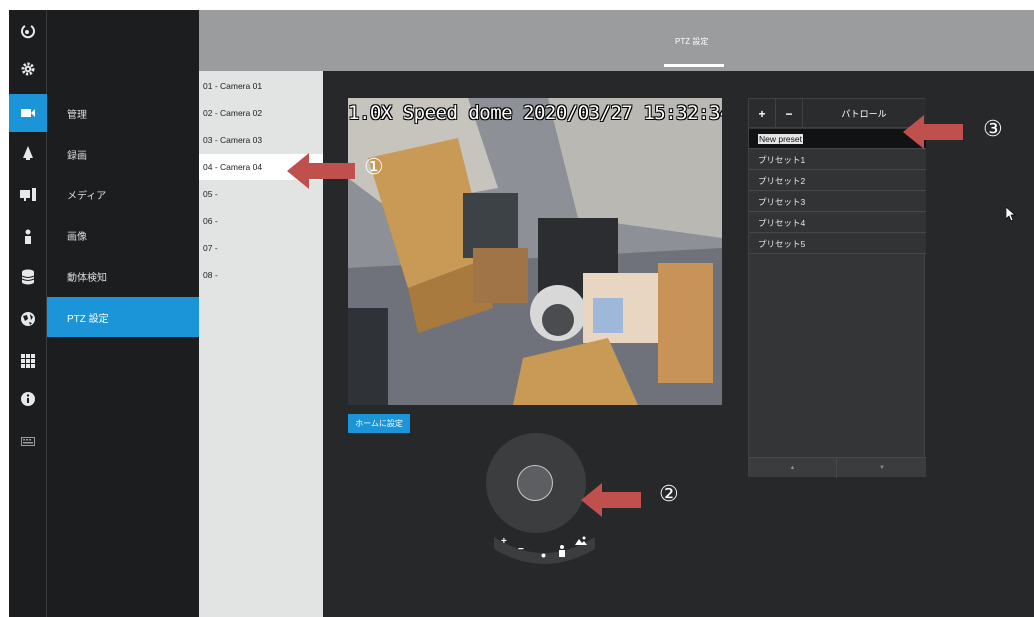 The image size is (1034, 617). What do you see at coordinates (28, 441) in the screenshot?
I see `keyboard-icon` at bounding box center [28, 441].